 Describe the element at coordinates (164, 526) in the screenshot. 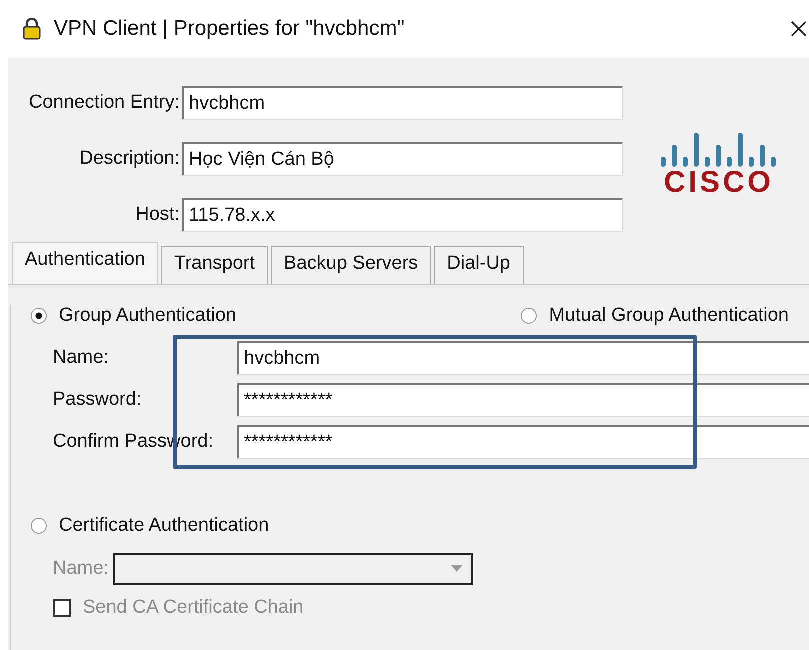

I see `radio-label: Certificate Authentication` at that location.